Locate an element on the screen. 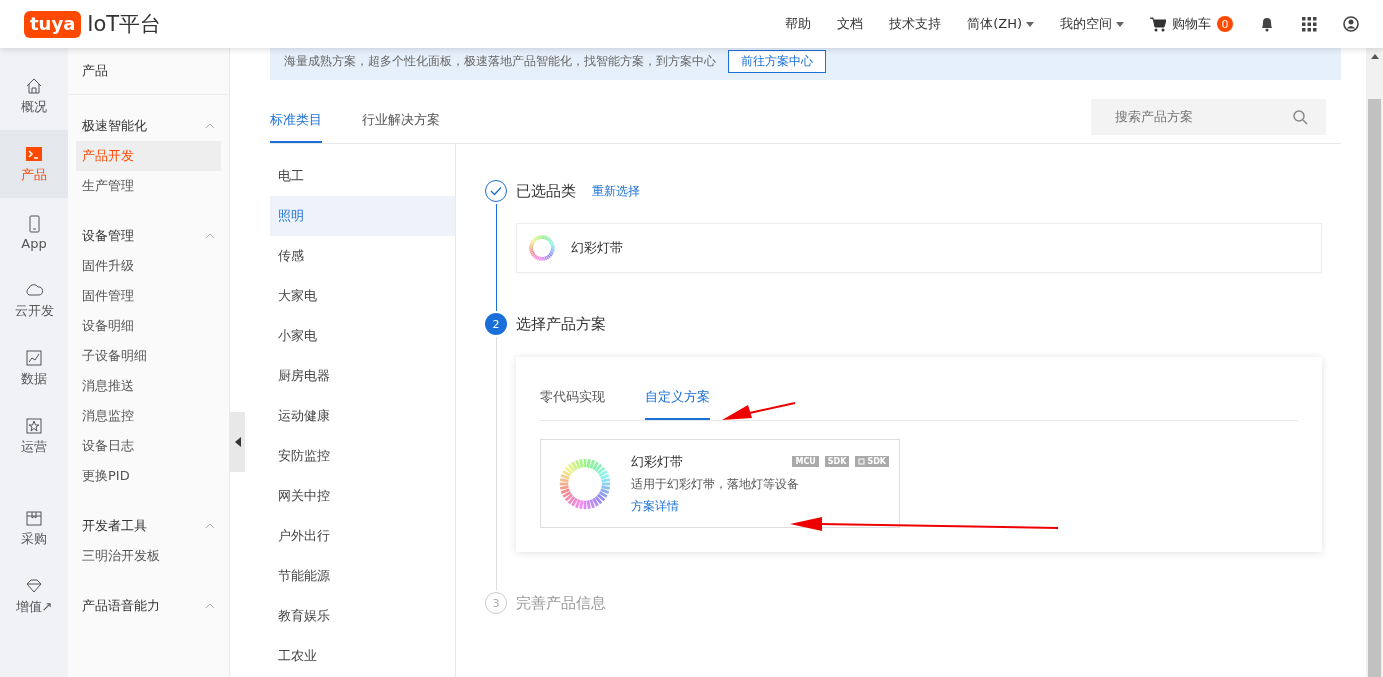  category-item: 节能能源 is located at coordinates (362, 576).